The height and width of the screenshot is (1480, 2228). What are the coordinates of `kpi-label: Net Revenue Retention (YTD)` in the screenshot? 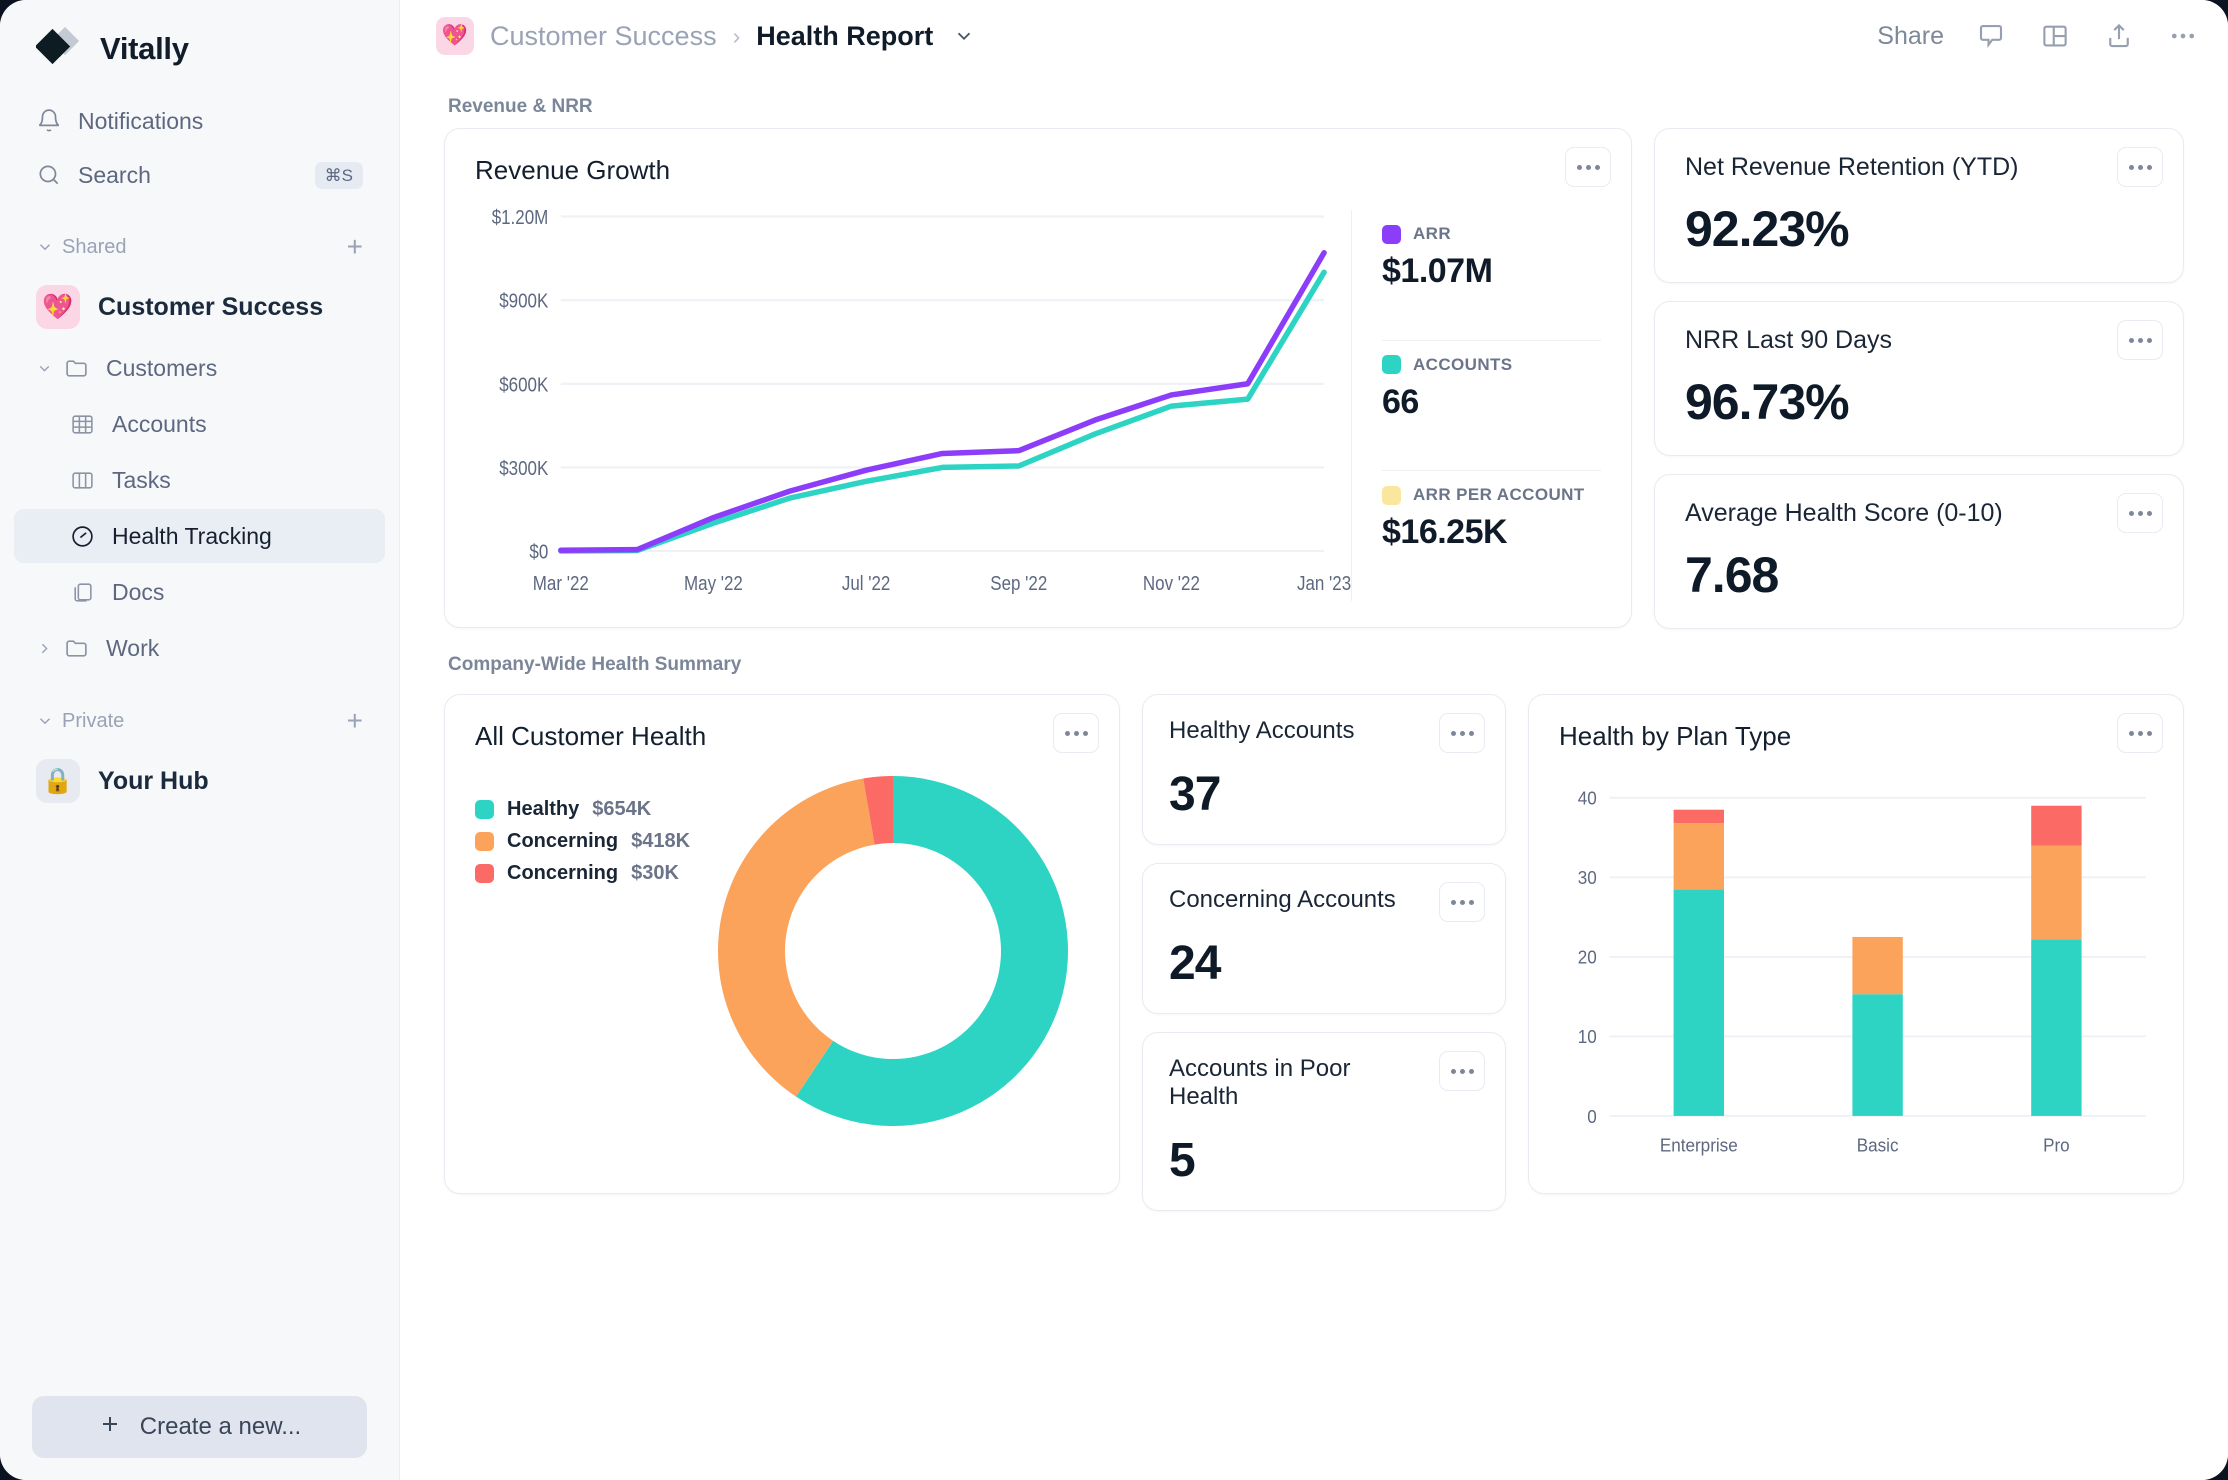 It's located at (1852, 167).